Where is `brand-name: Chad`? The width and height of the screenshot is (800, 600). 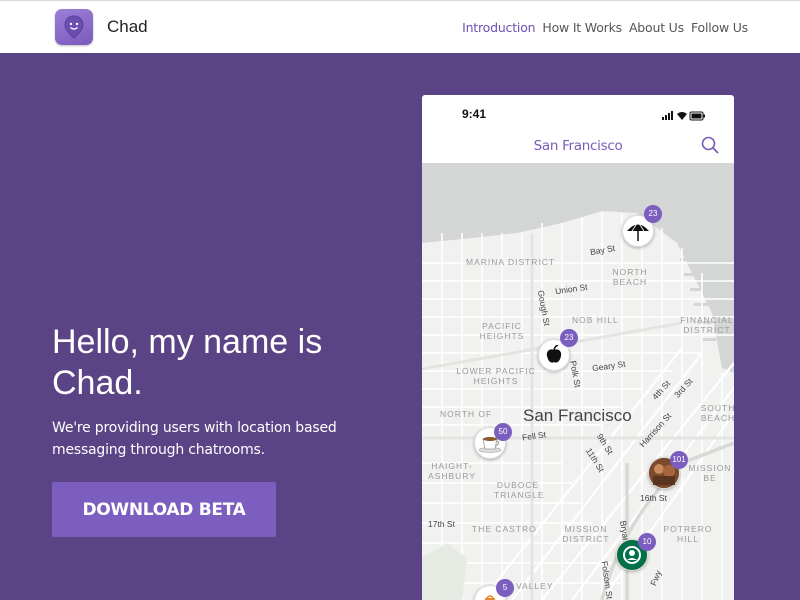 brand-name: Chad is located at coordinates (127, 27).